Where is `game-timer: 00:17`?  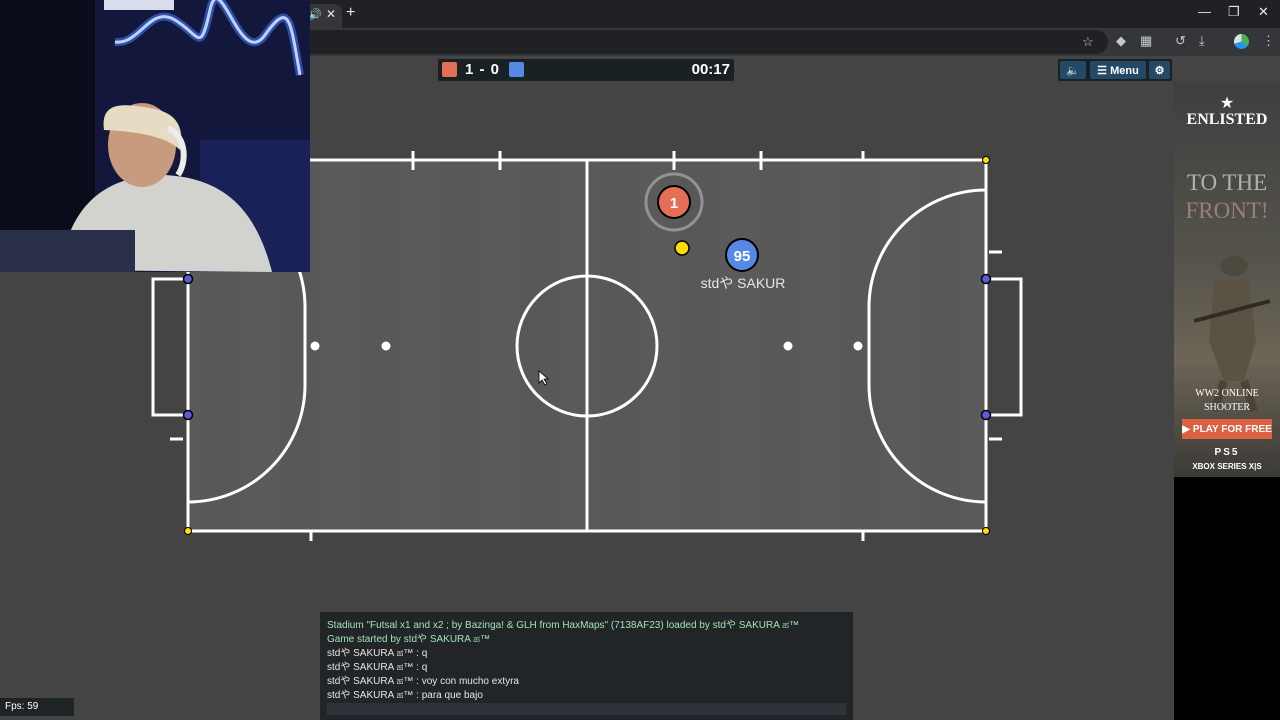 game-timer: 00:17 is located at coordinates (710, 69).